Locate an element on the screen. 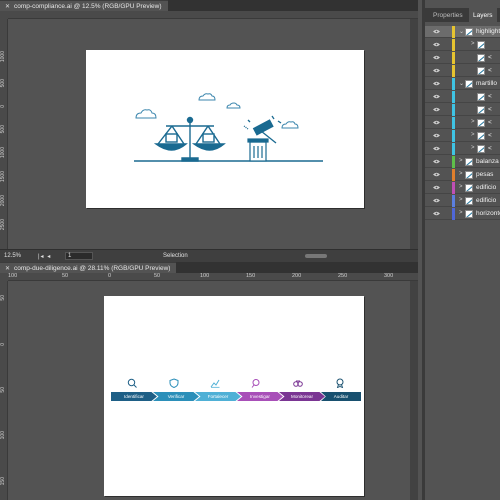 The width and height of the screenshot is (500, 500). cloud-icon is located at coordinates (233, 105).